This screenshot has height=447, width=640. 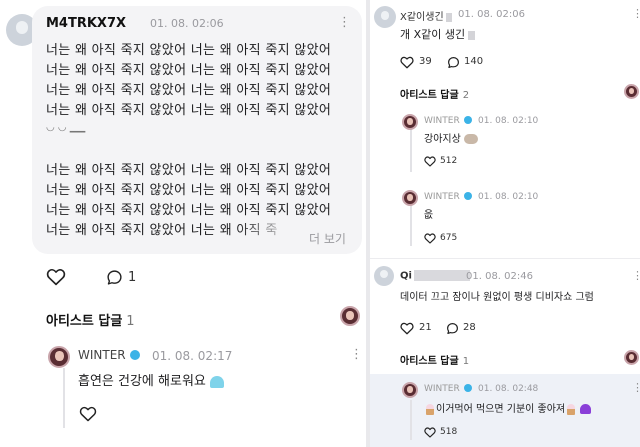 What do you see at coordinates (66, 127) in the screenshot?
I see `emoji-image-icon: ◡ ◡ ▁▁` at bounding box center [66, 127].